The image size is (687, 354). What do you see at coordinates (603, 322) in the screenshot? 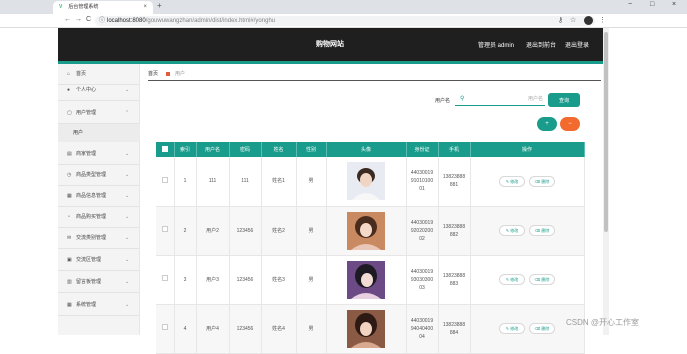
I see `watermark: CSDN @开心工作室` at bounding box center [603, 322].